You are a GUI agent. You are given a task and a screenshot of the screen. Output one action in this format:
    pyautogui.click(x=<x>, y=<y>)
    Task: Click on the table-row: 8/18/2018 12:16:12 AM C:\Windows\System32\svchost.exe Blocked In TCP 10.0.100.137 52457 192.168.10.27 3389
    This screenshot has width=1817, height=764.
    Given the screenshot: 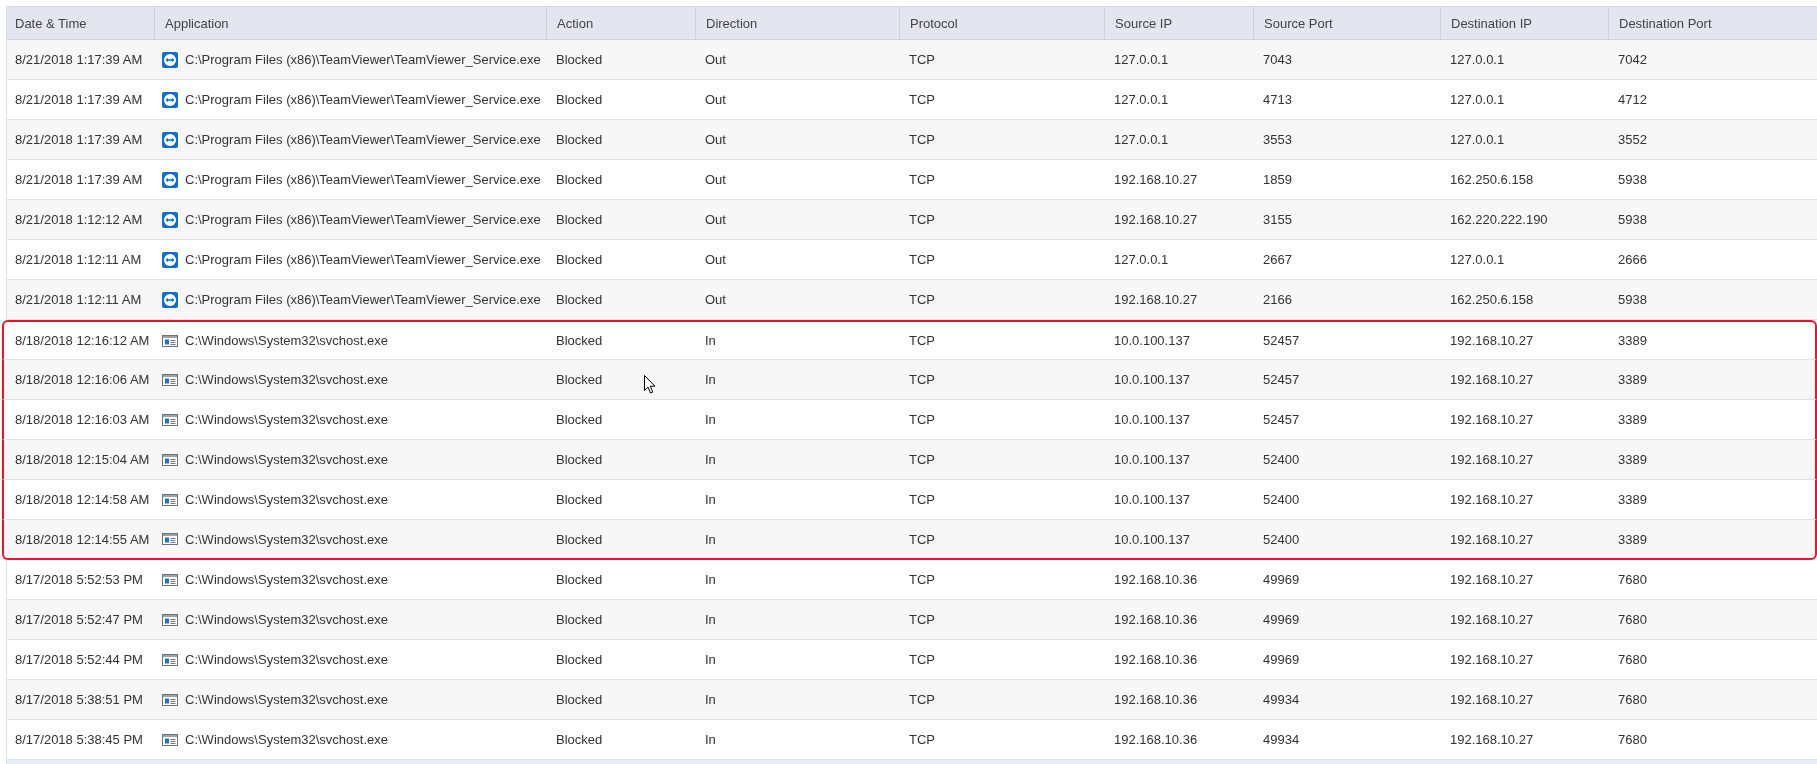 What is the action you would take?
    pyautogui.click(x=909, y=340)
    